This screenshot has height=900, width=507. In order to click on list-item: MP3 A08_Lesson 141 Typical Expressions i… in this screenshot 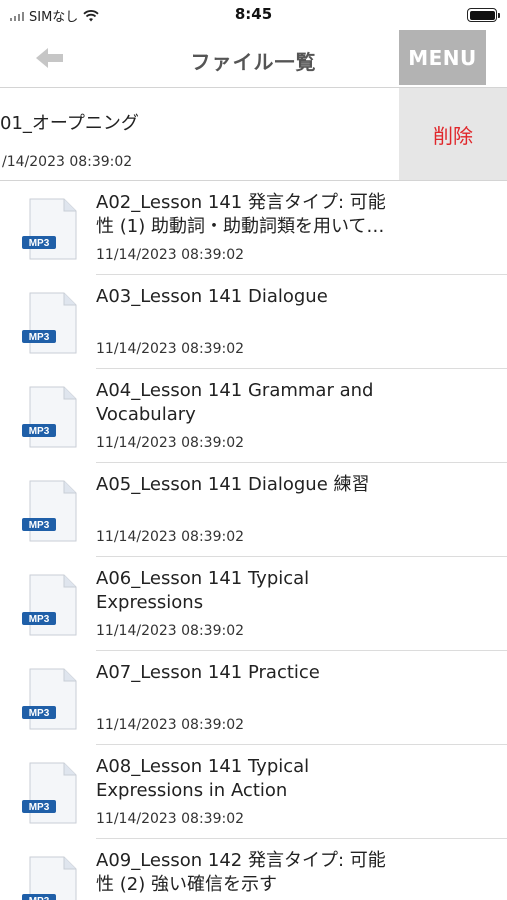, I will do `click(253, 792)`.